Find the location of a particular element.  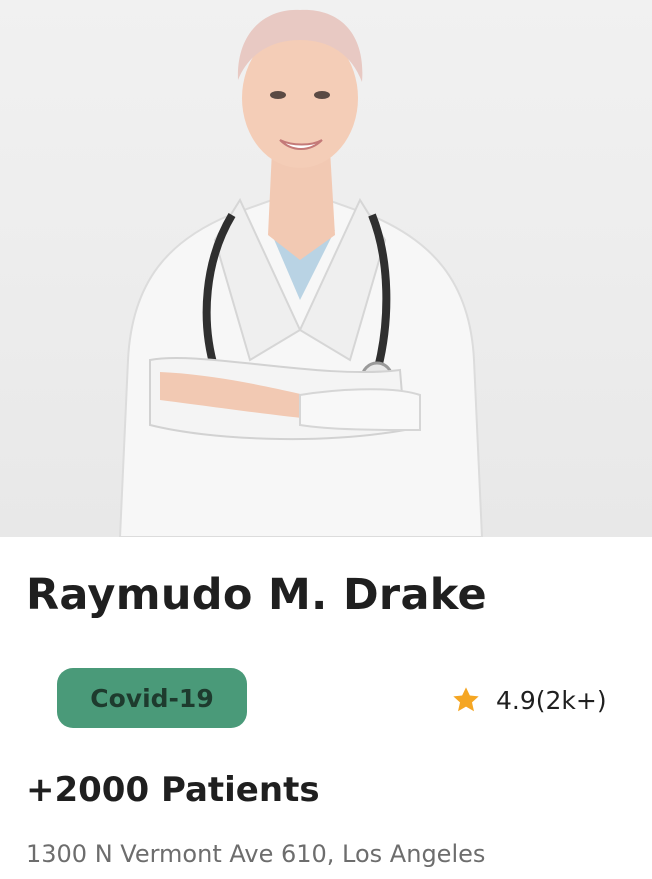

rating-value: 4.9(2k+) is located at coordinates (551, 700).